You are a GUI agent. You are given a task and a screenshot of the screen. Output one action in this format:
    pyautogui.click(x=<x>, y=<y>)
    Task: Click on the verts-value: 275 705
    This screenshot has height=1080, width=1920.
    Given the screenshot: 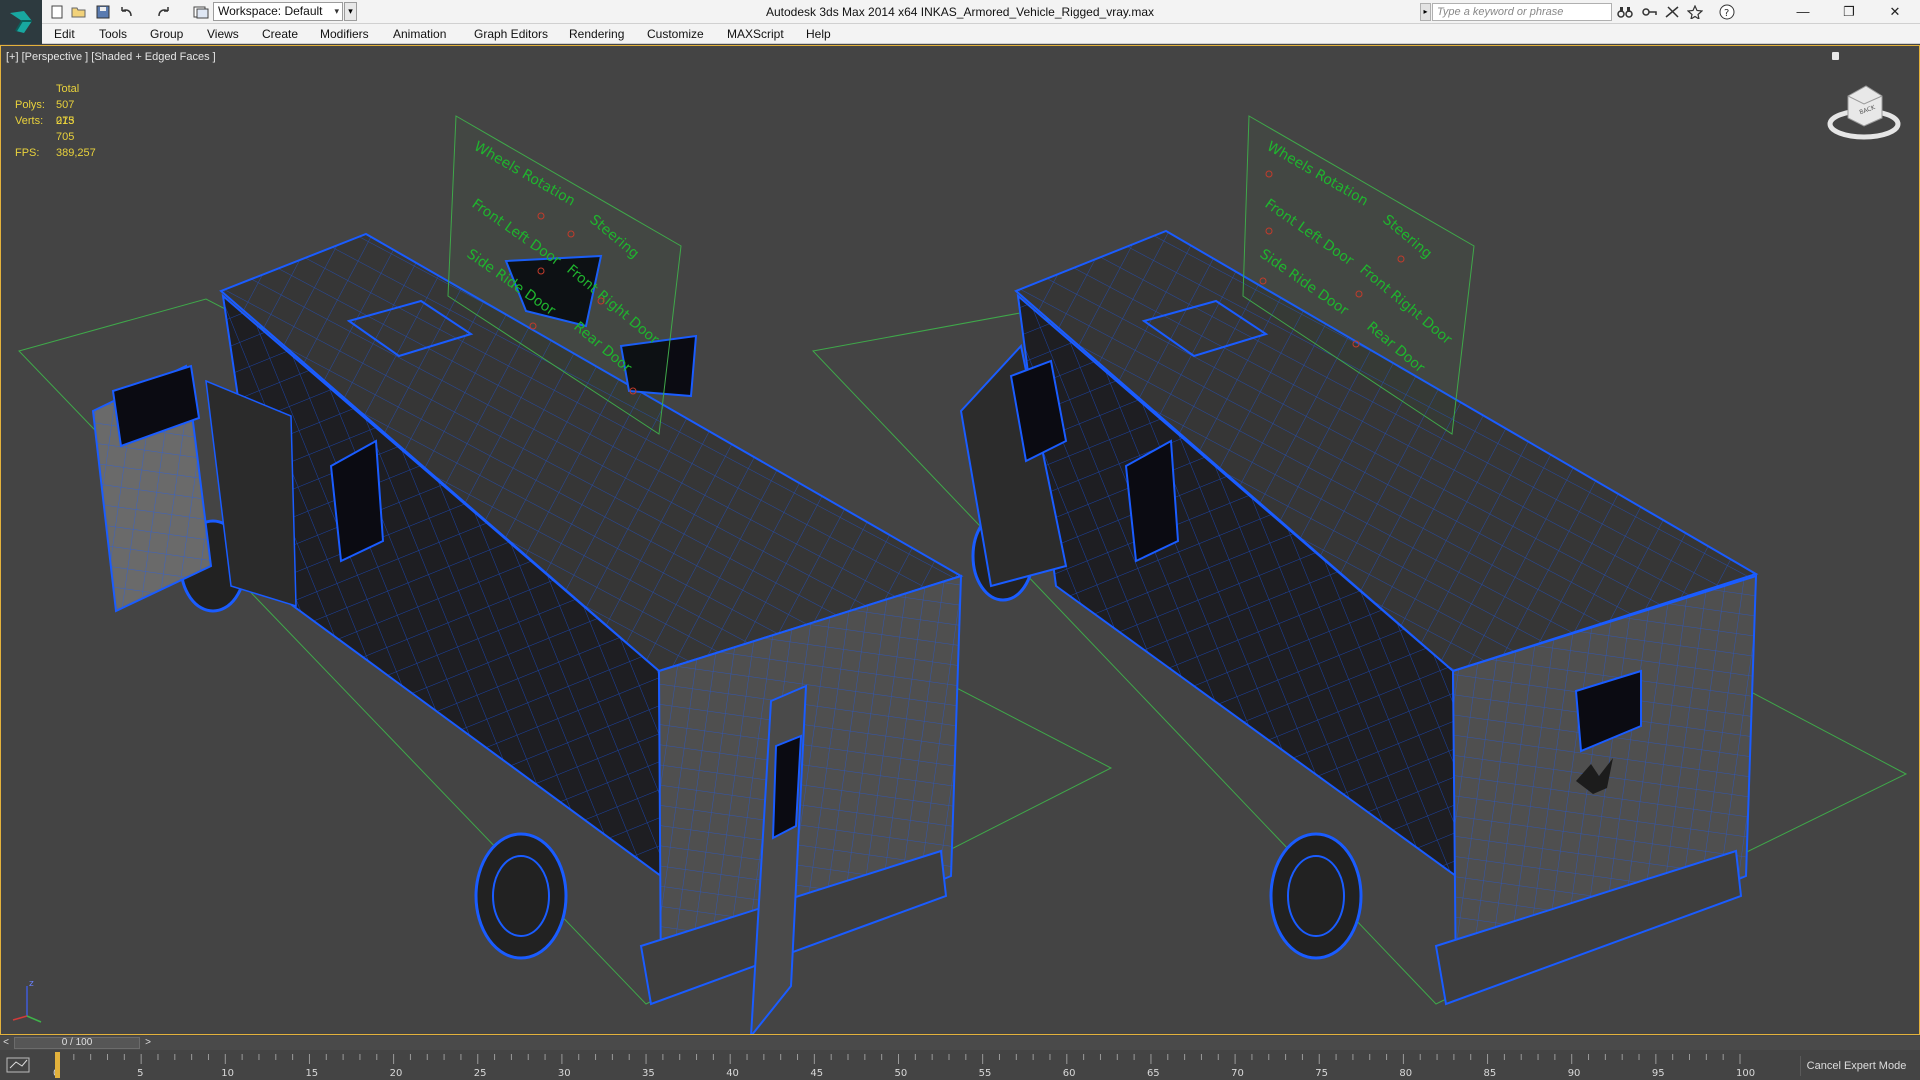 What is the action you would take?
    pyautogui.click(x=65, y=129)
    